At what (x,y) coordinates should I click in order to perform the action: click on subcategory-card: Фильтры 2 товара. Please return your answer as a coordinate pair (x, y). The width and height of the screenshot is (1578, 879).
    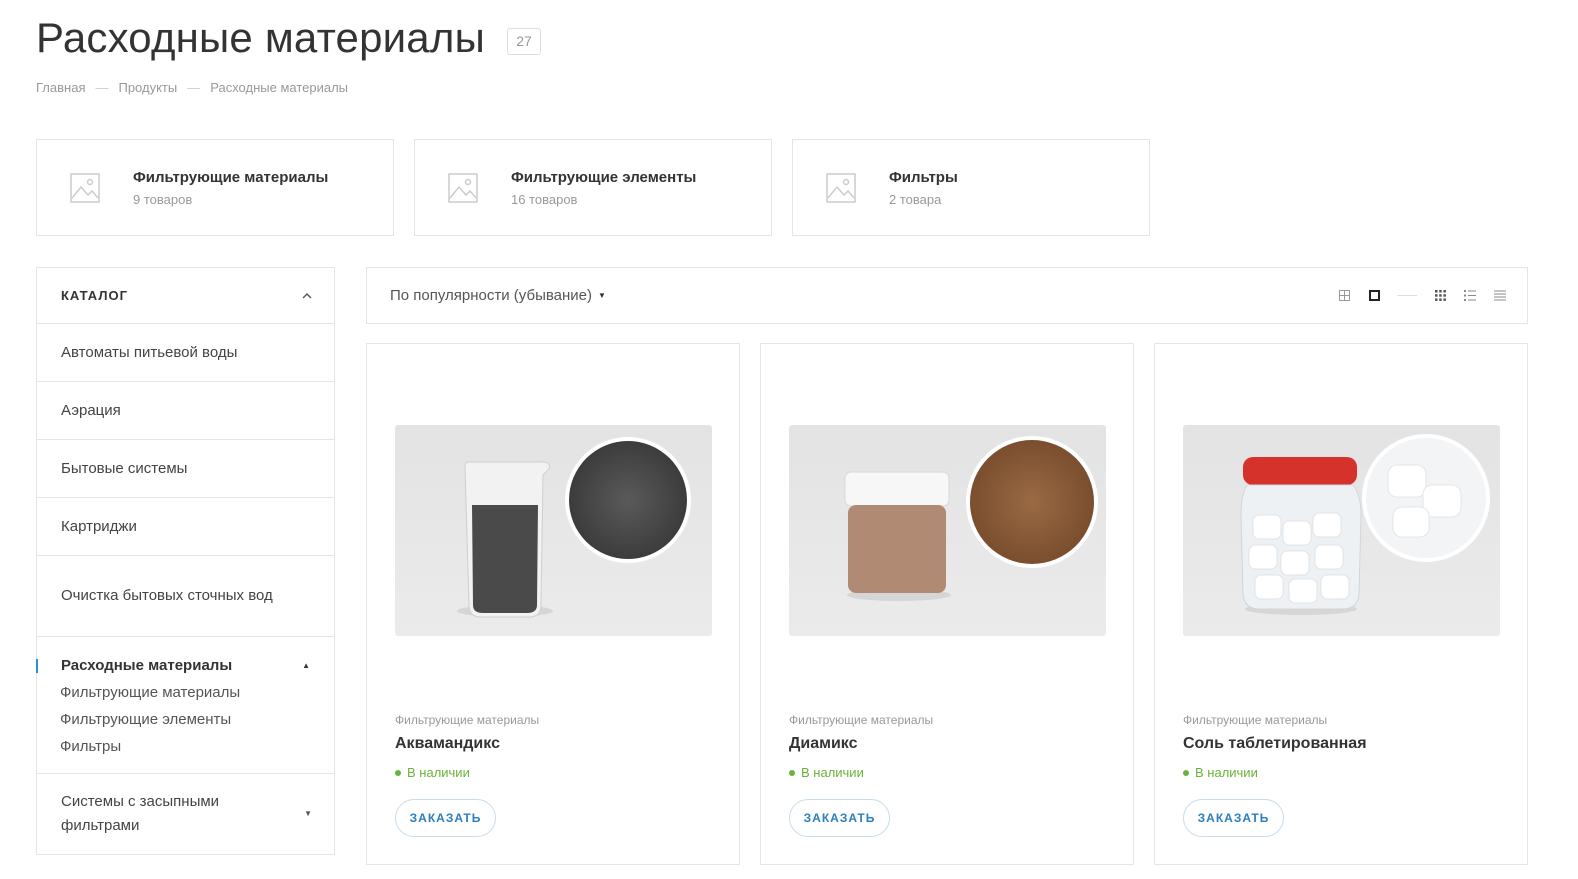
    Looking at the image, I should click on (971, 187).